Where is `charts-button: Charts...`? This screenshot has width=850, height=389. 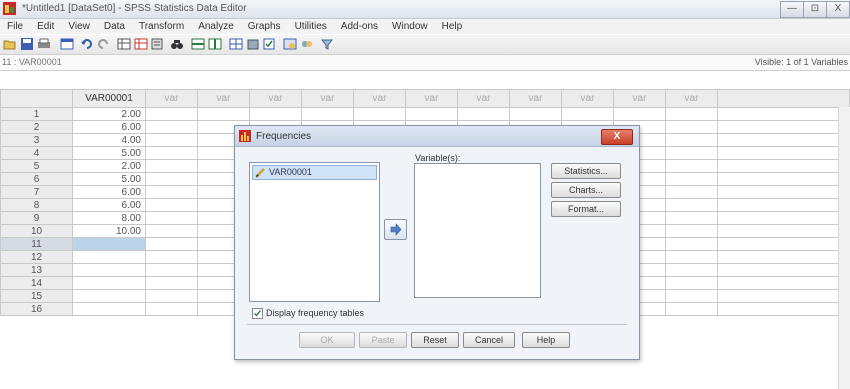
charts-button: Charts... is located at coordinates (586, 190).